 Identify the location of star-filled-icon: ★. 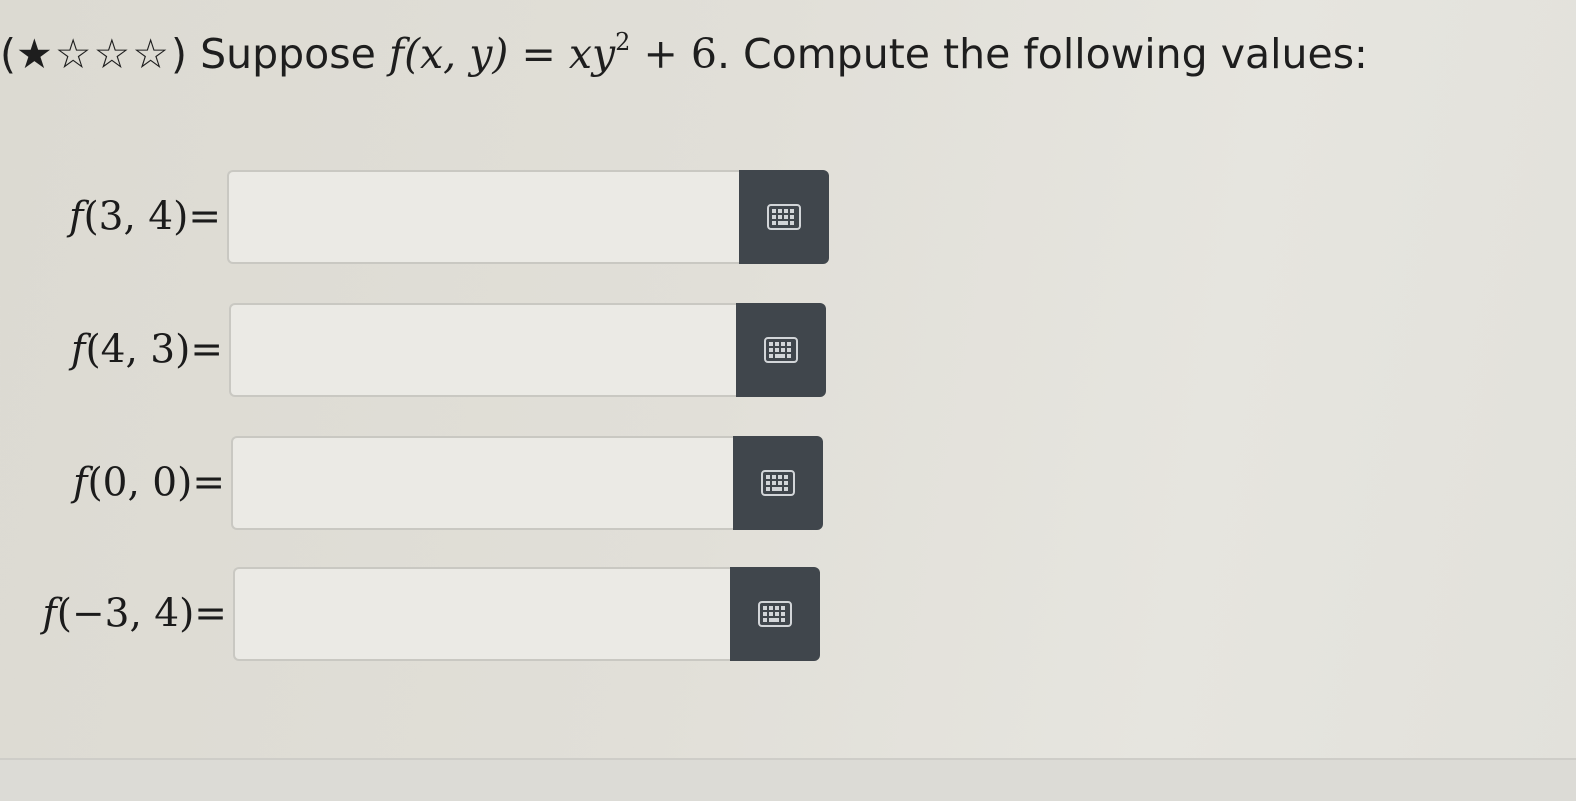
(35, 54).